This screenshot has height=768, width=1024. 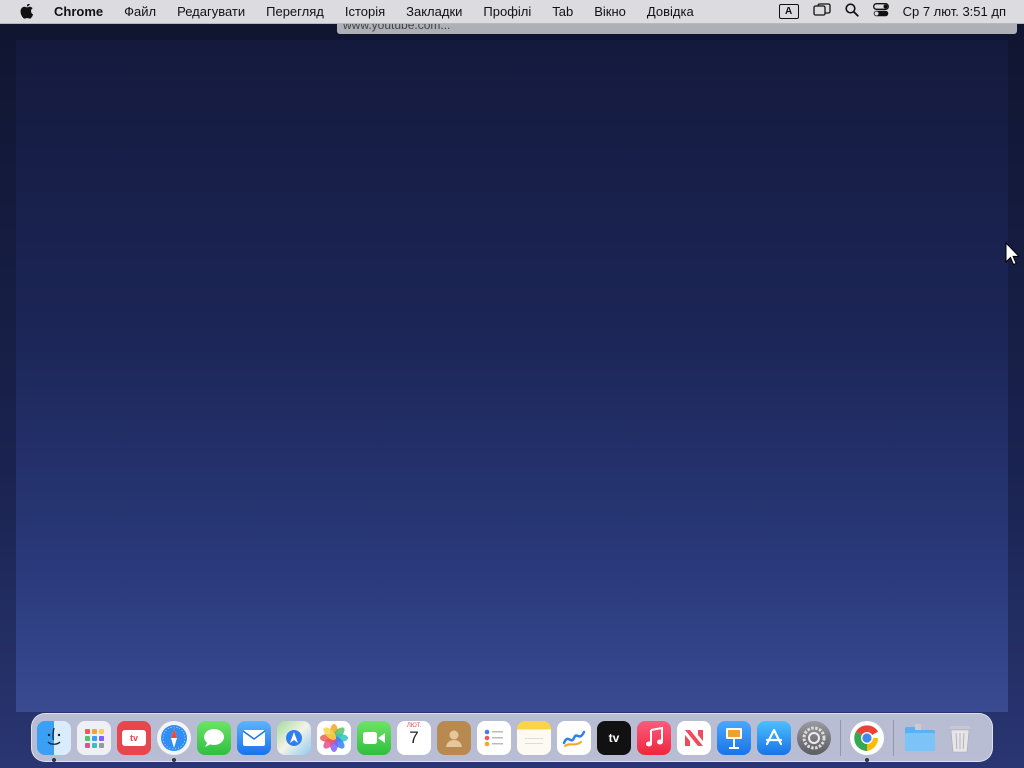 I want to click on safari-icon, so click(x=174, y=741).